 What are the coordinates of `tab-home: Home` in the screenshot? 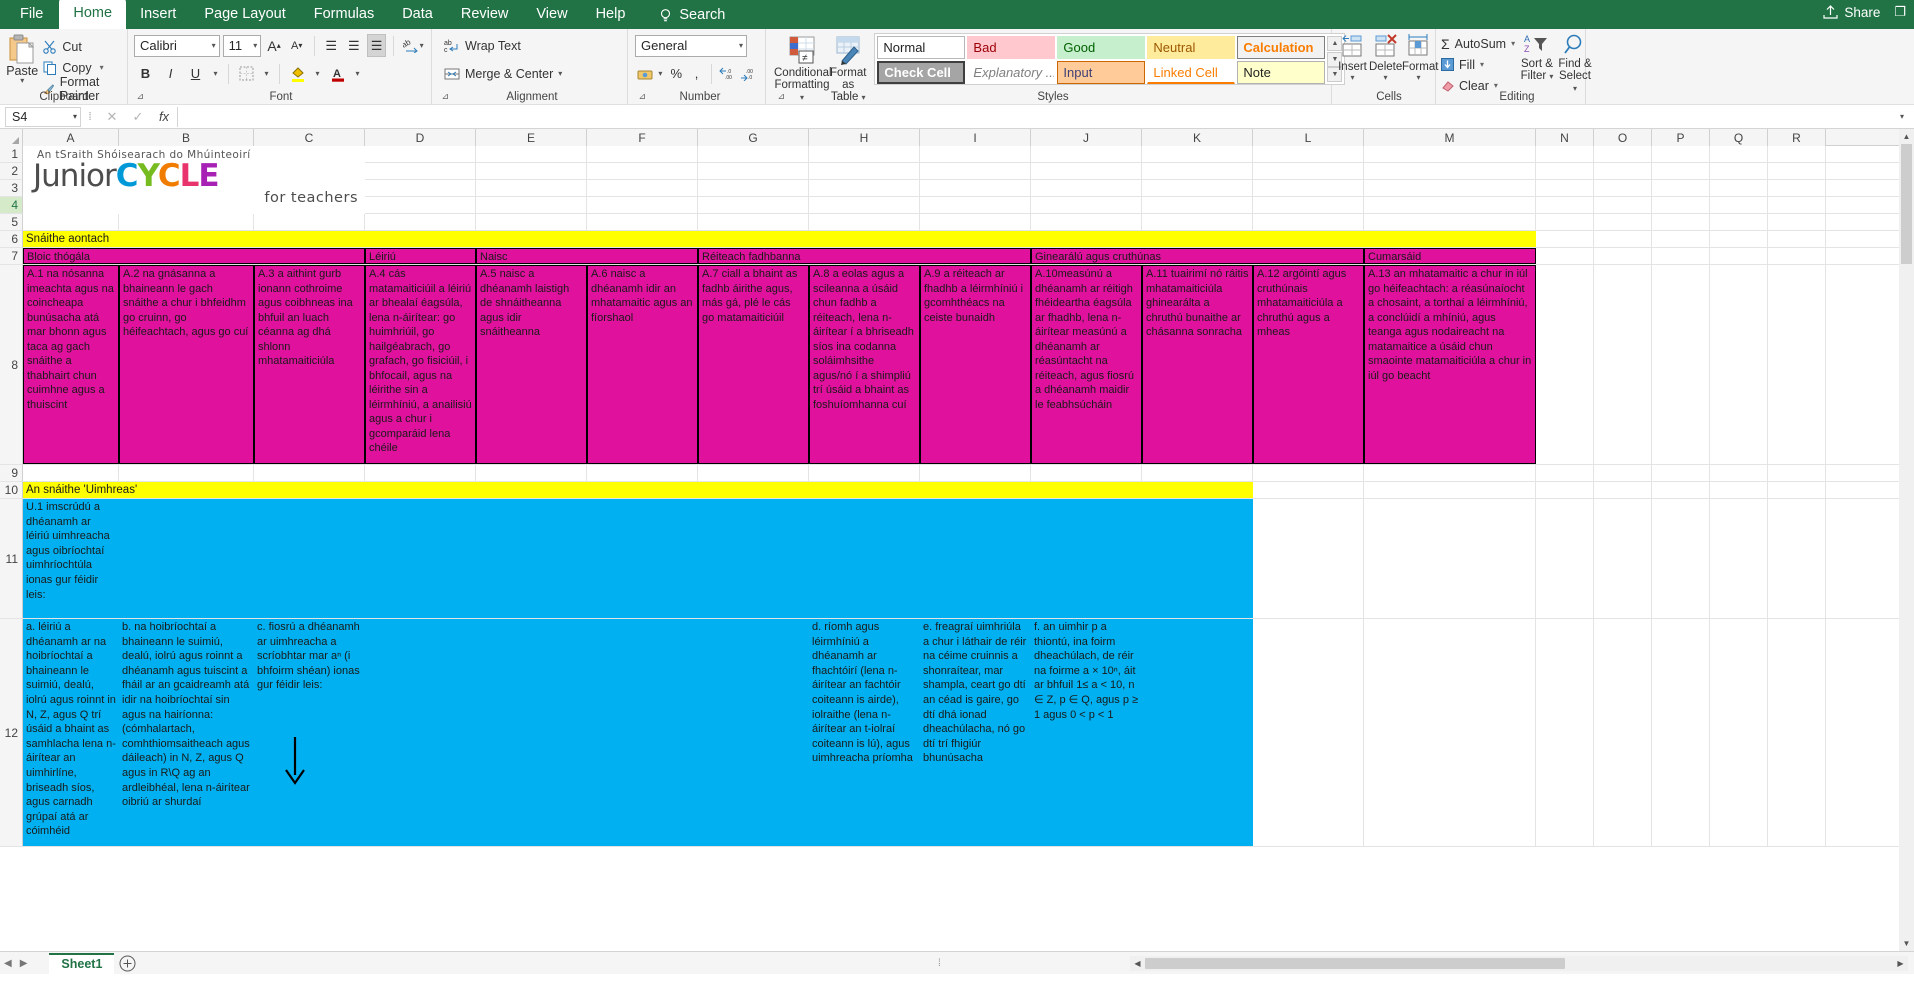 It's located at (93, 14).